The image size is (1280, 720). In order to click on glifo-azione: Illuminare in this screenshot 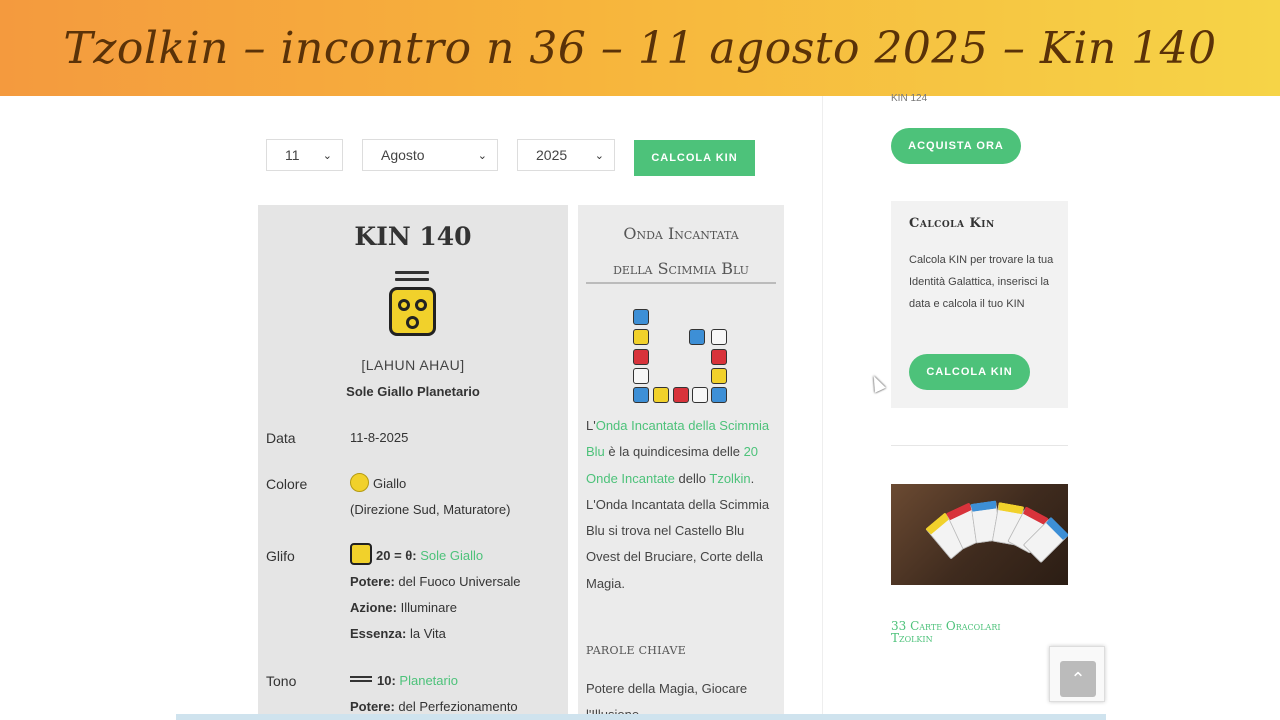, I will do `click(428, 607)`.